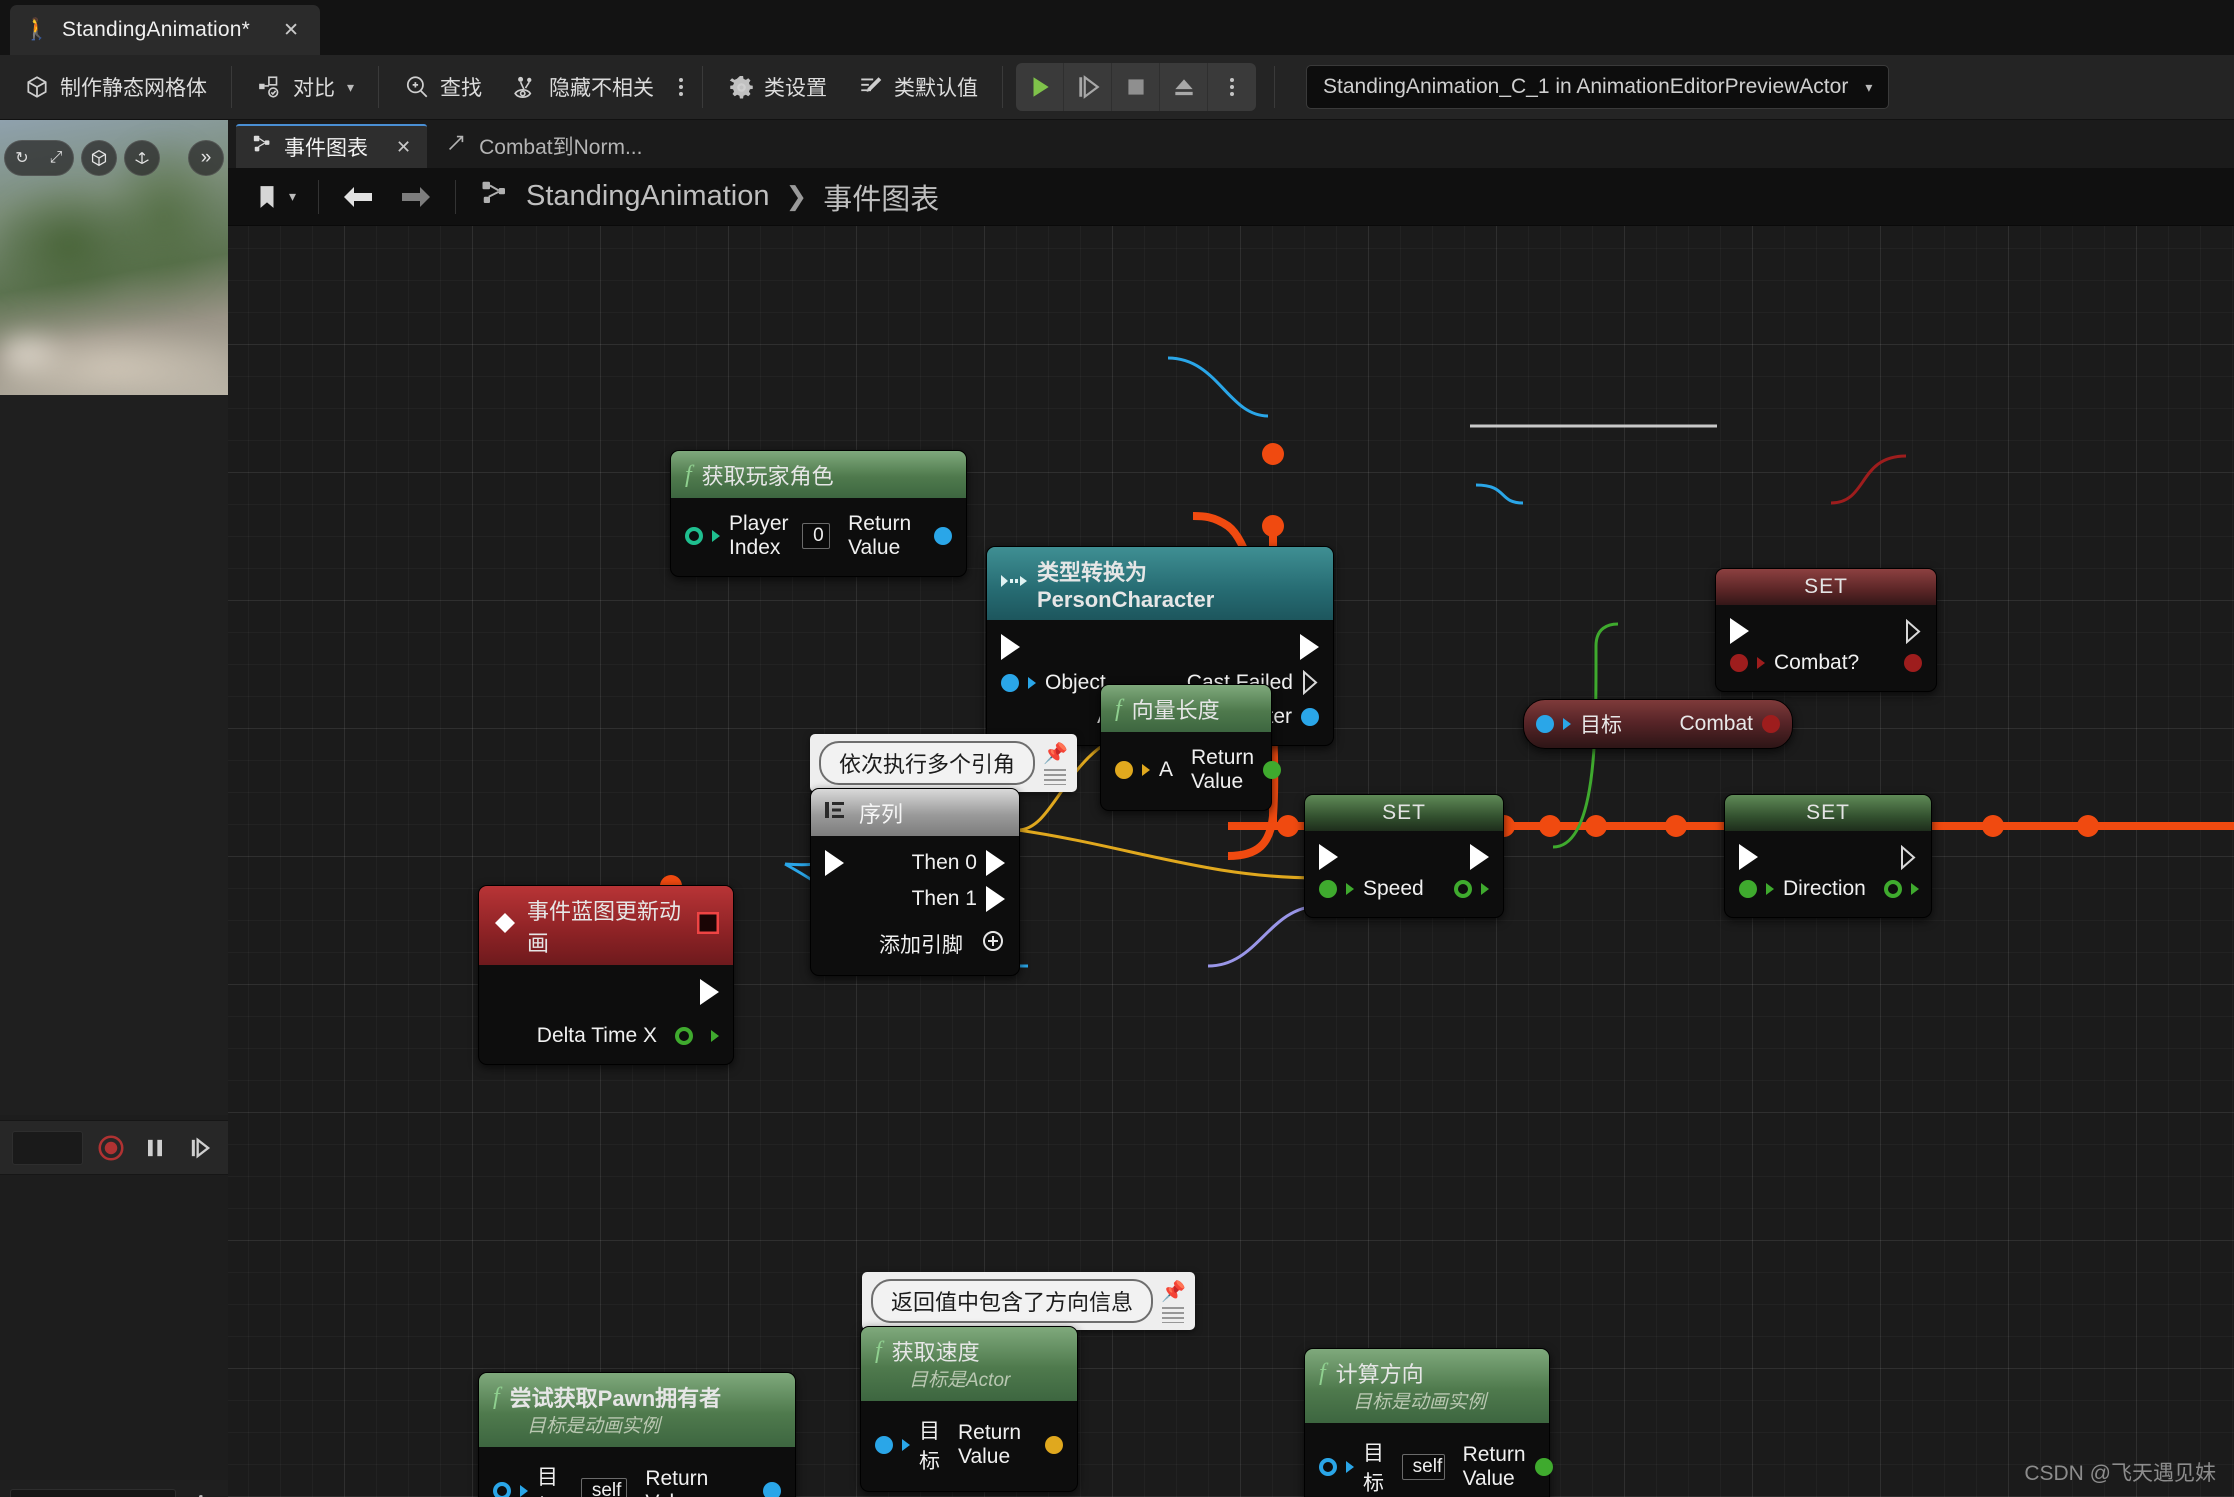 The image size is (2234, 1497). I want to click on details-search-input, so click(93, 1493).